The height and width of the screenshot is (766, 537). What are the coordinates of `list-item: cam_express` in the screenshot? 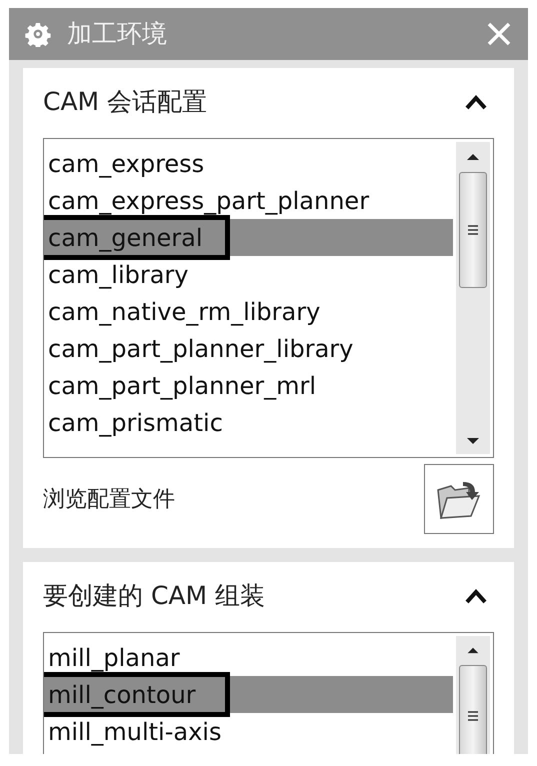 It's located at (248, 163).